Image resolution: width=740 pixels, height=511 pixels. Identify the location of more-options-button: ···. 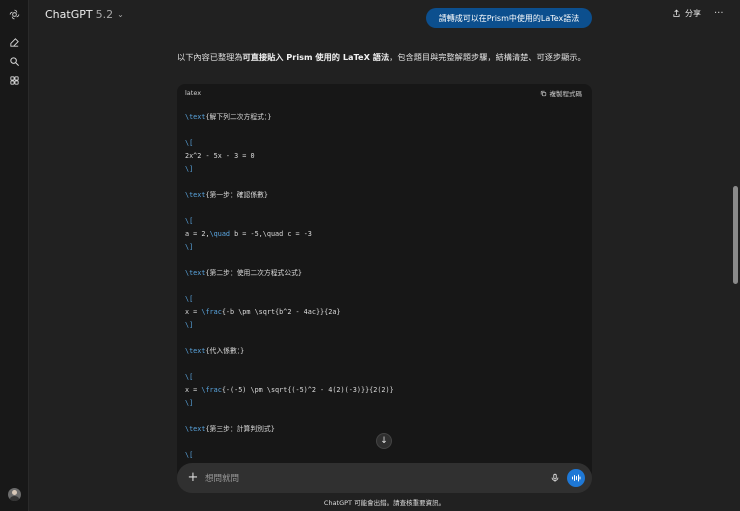
(719, 13).